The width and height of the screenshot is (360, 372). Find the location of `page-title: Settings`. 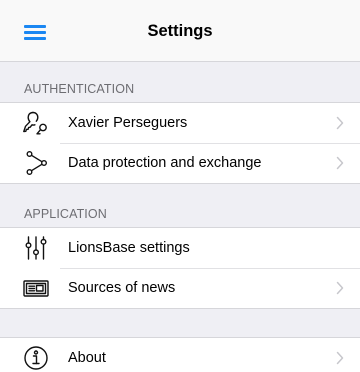

page-title: Settings is located at coordinates (180, 31).